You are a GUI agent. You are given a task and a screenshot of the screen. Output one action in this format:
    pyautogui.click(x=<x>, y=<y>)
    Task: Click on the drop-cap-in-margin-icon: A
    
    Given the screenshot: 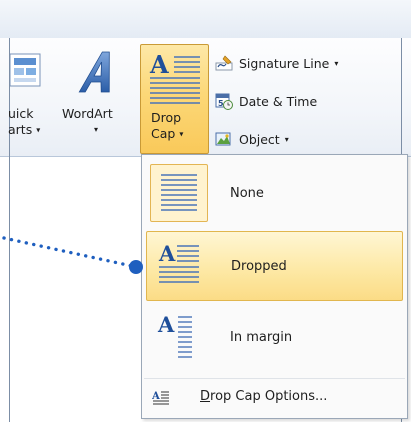 What is the action you would take?
    pyautogui.click(x=174, y=335)
    